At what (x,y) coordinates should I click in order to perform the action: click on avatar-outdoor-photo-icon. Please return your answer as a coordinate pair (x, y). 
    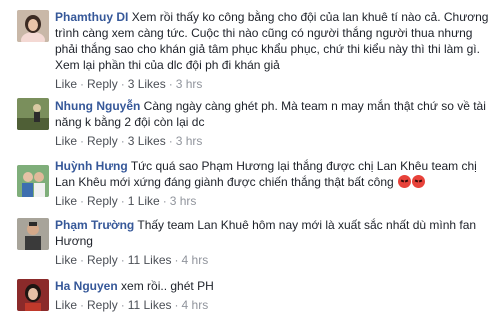
    Looking at the image, I should click on (33, 114).